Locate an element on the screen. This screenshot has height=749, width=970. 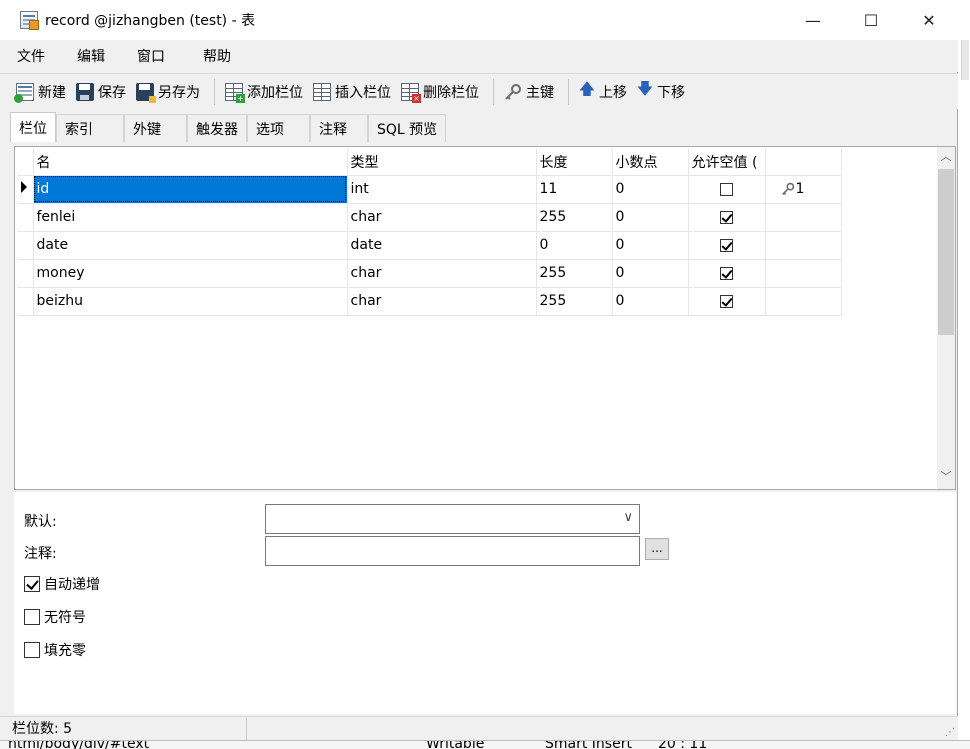
grid-vertical-scrollbar: ︿ ﹀ is located at coordinates (946, 318).